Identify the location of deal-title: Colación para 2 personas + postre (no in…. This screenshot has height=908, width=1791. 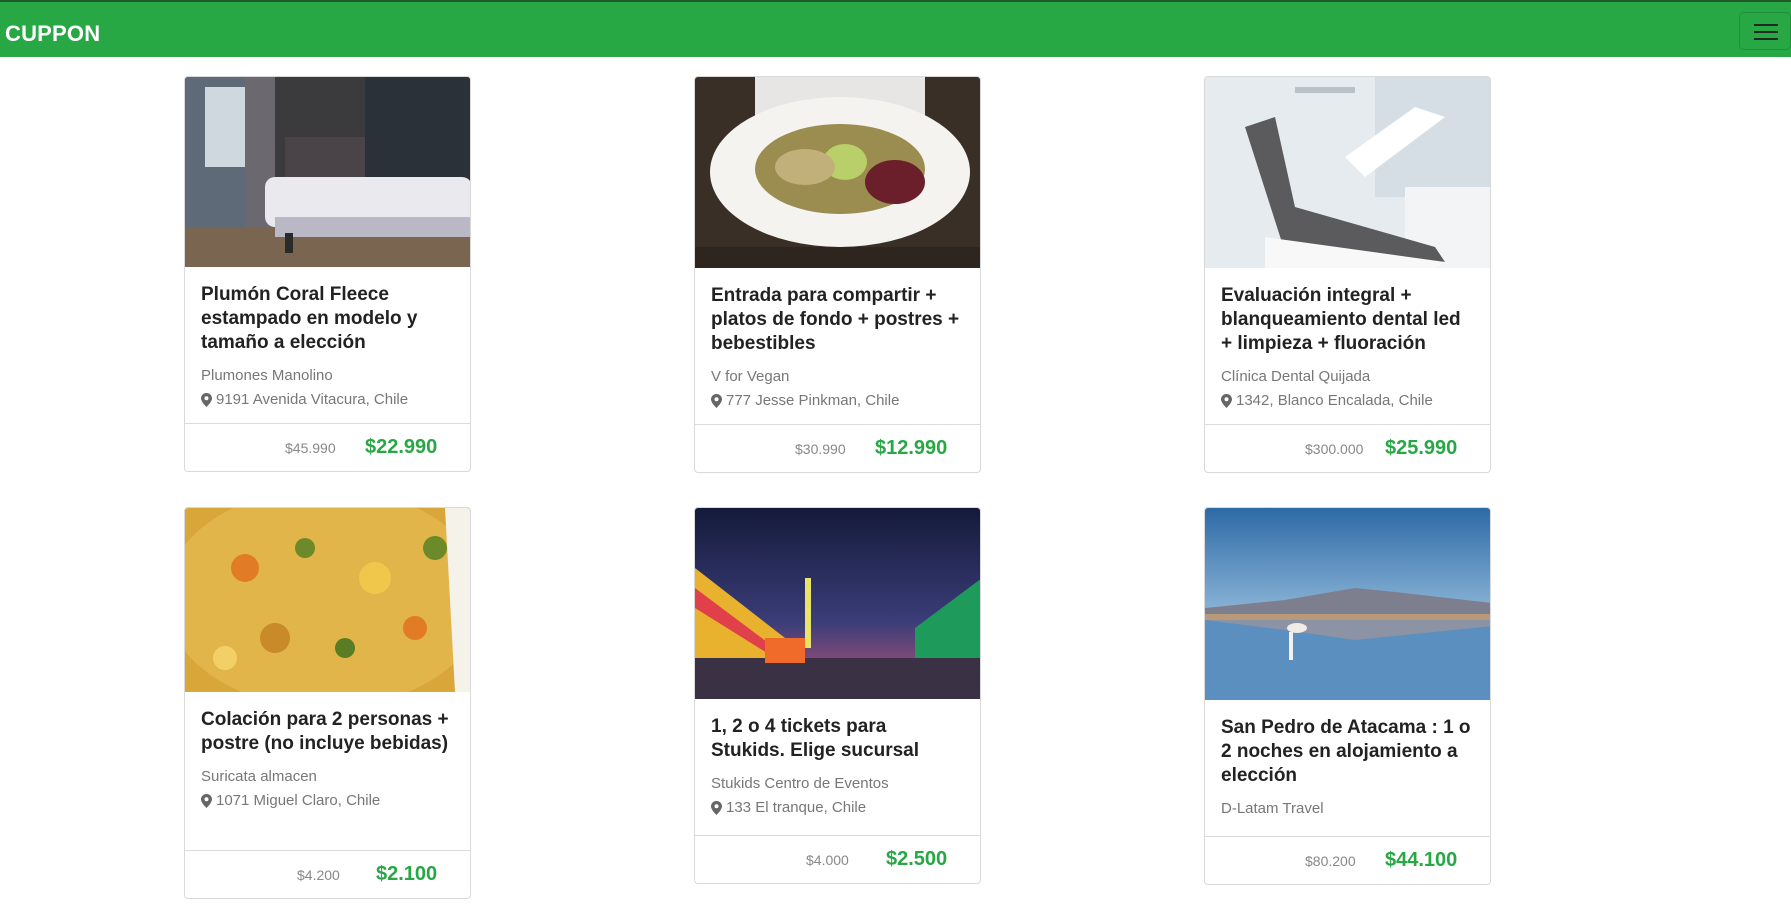
(327, 732).